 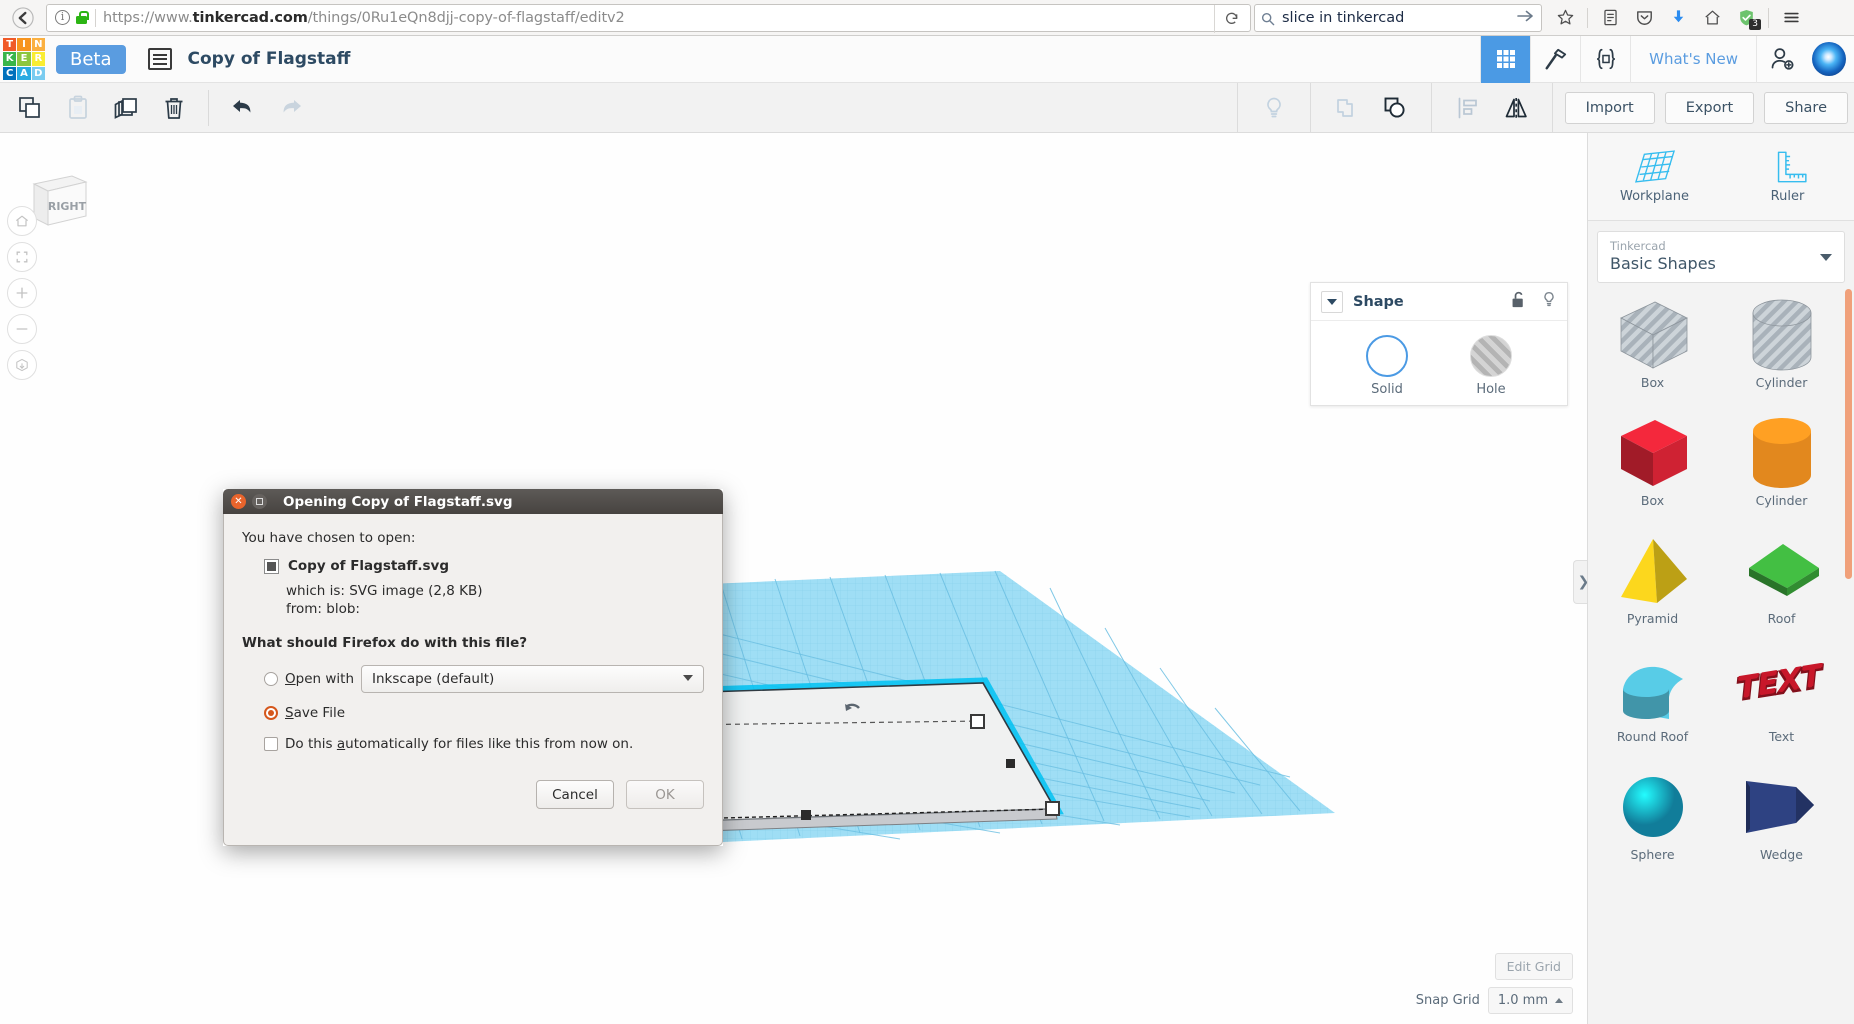 I want to click on copy-icon, so click(x=30, y=108).